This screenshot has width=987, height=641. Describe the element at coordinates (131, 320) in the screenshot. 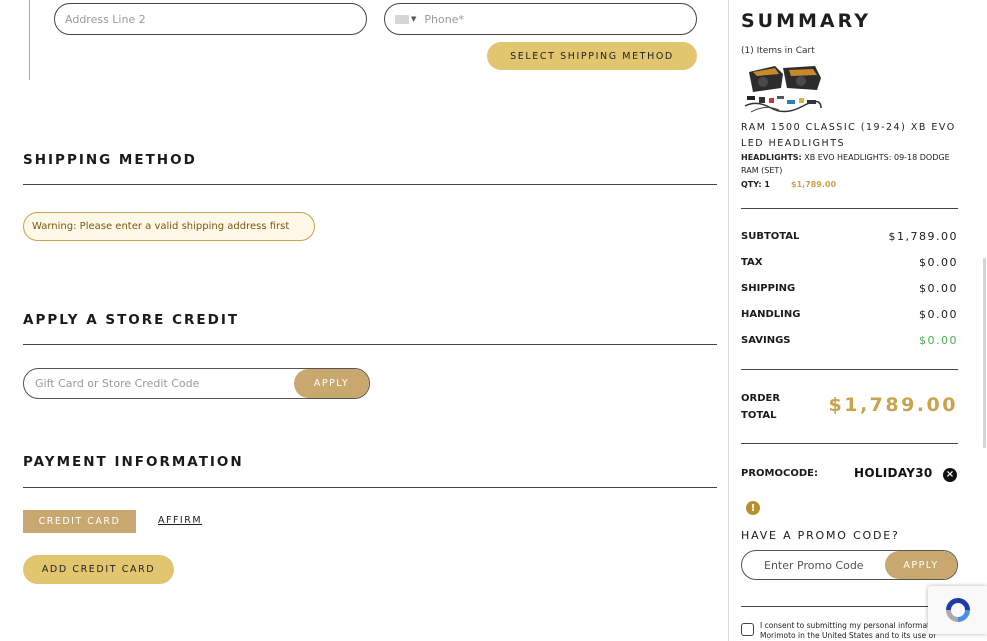

I see `store-credit-heading: APPLY A STORE CREDIT` at that location.